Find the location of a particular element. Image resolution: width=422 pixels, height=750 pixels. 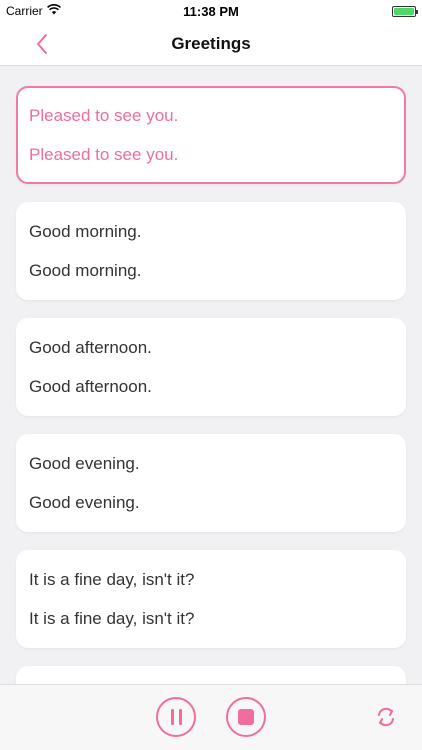

phrase-line-1: Good afternoon. is located at coordinates (90, 347).